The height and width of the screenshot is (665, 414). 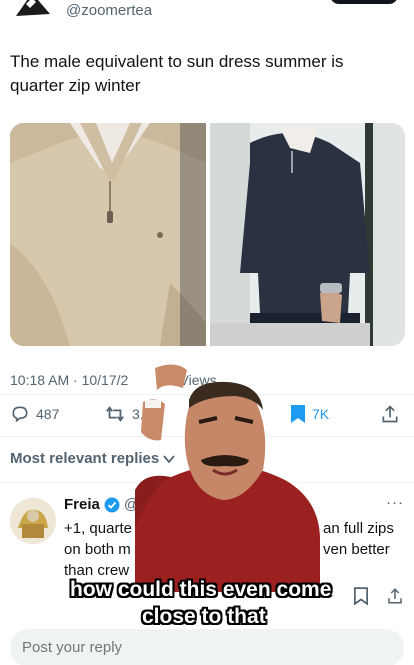 I want to click on reply-share-action, so click(x=395, y=598).